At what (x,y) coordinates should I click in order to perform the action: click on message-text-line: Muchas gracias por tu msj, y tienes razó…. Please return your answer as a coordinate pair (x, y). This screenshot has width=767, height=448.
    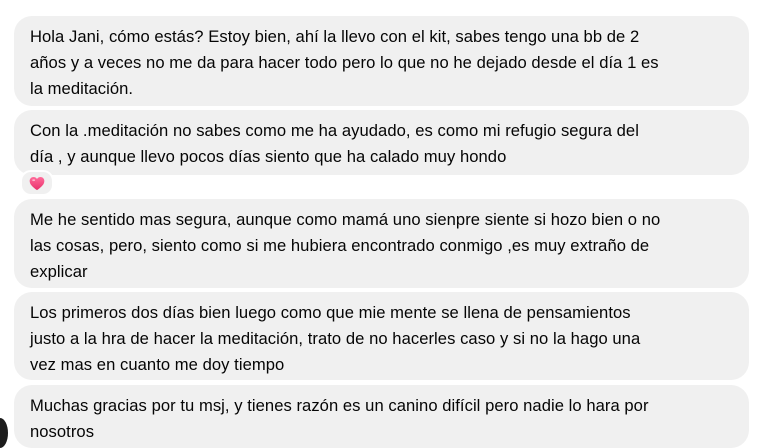
    Looking at the image, I should click on (339, 405).